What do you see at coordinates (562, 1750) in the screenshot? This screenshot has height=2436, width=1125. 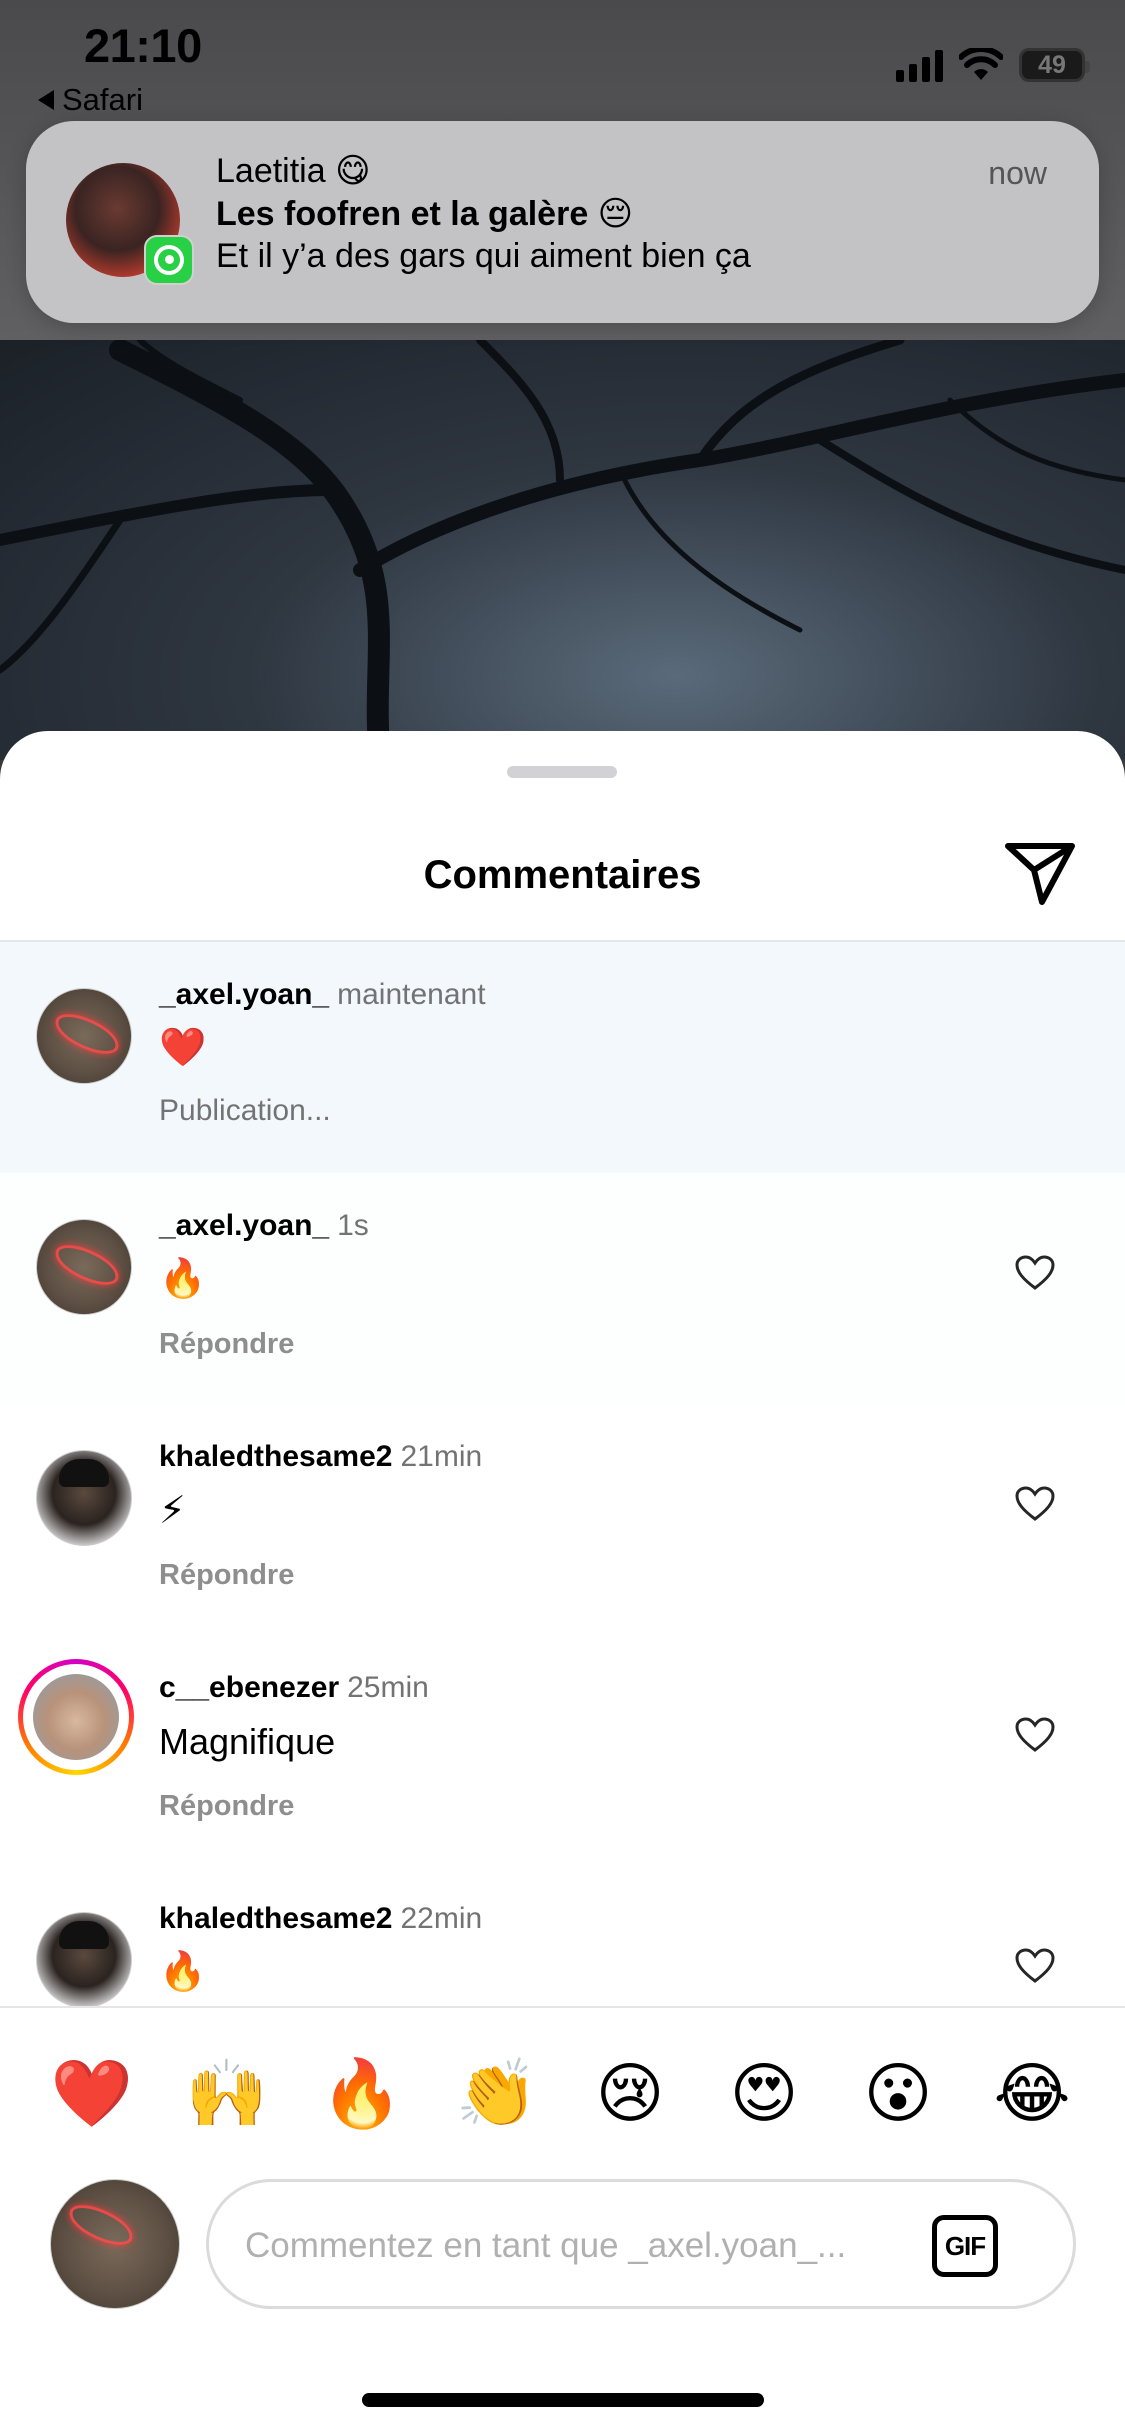 I see `comment-item: c__ebenezer 25min Magnifique Répondre` at bounding box center [562, 1750].